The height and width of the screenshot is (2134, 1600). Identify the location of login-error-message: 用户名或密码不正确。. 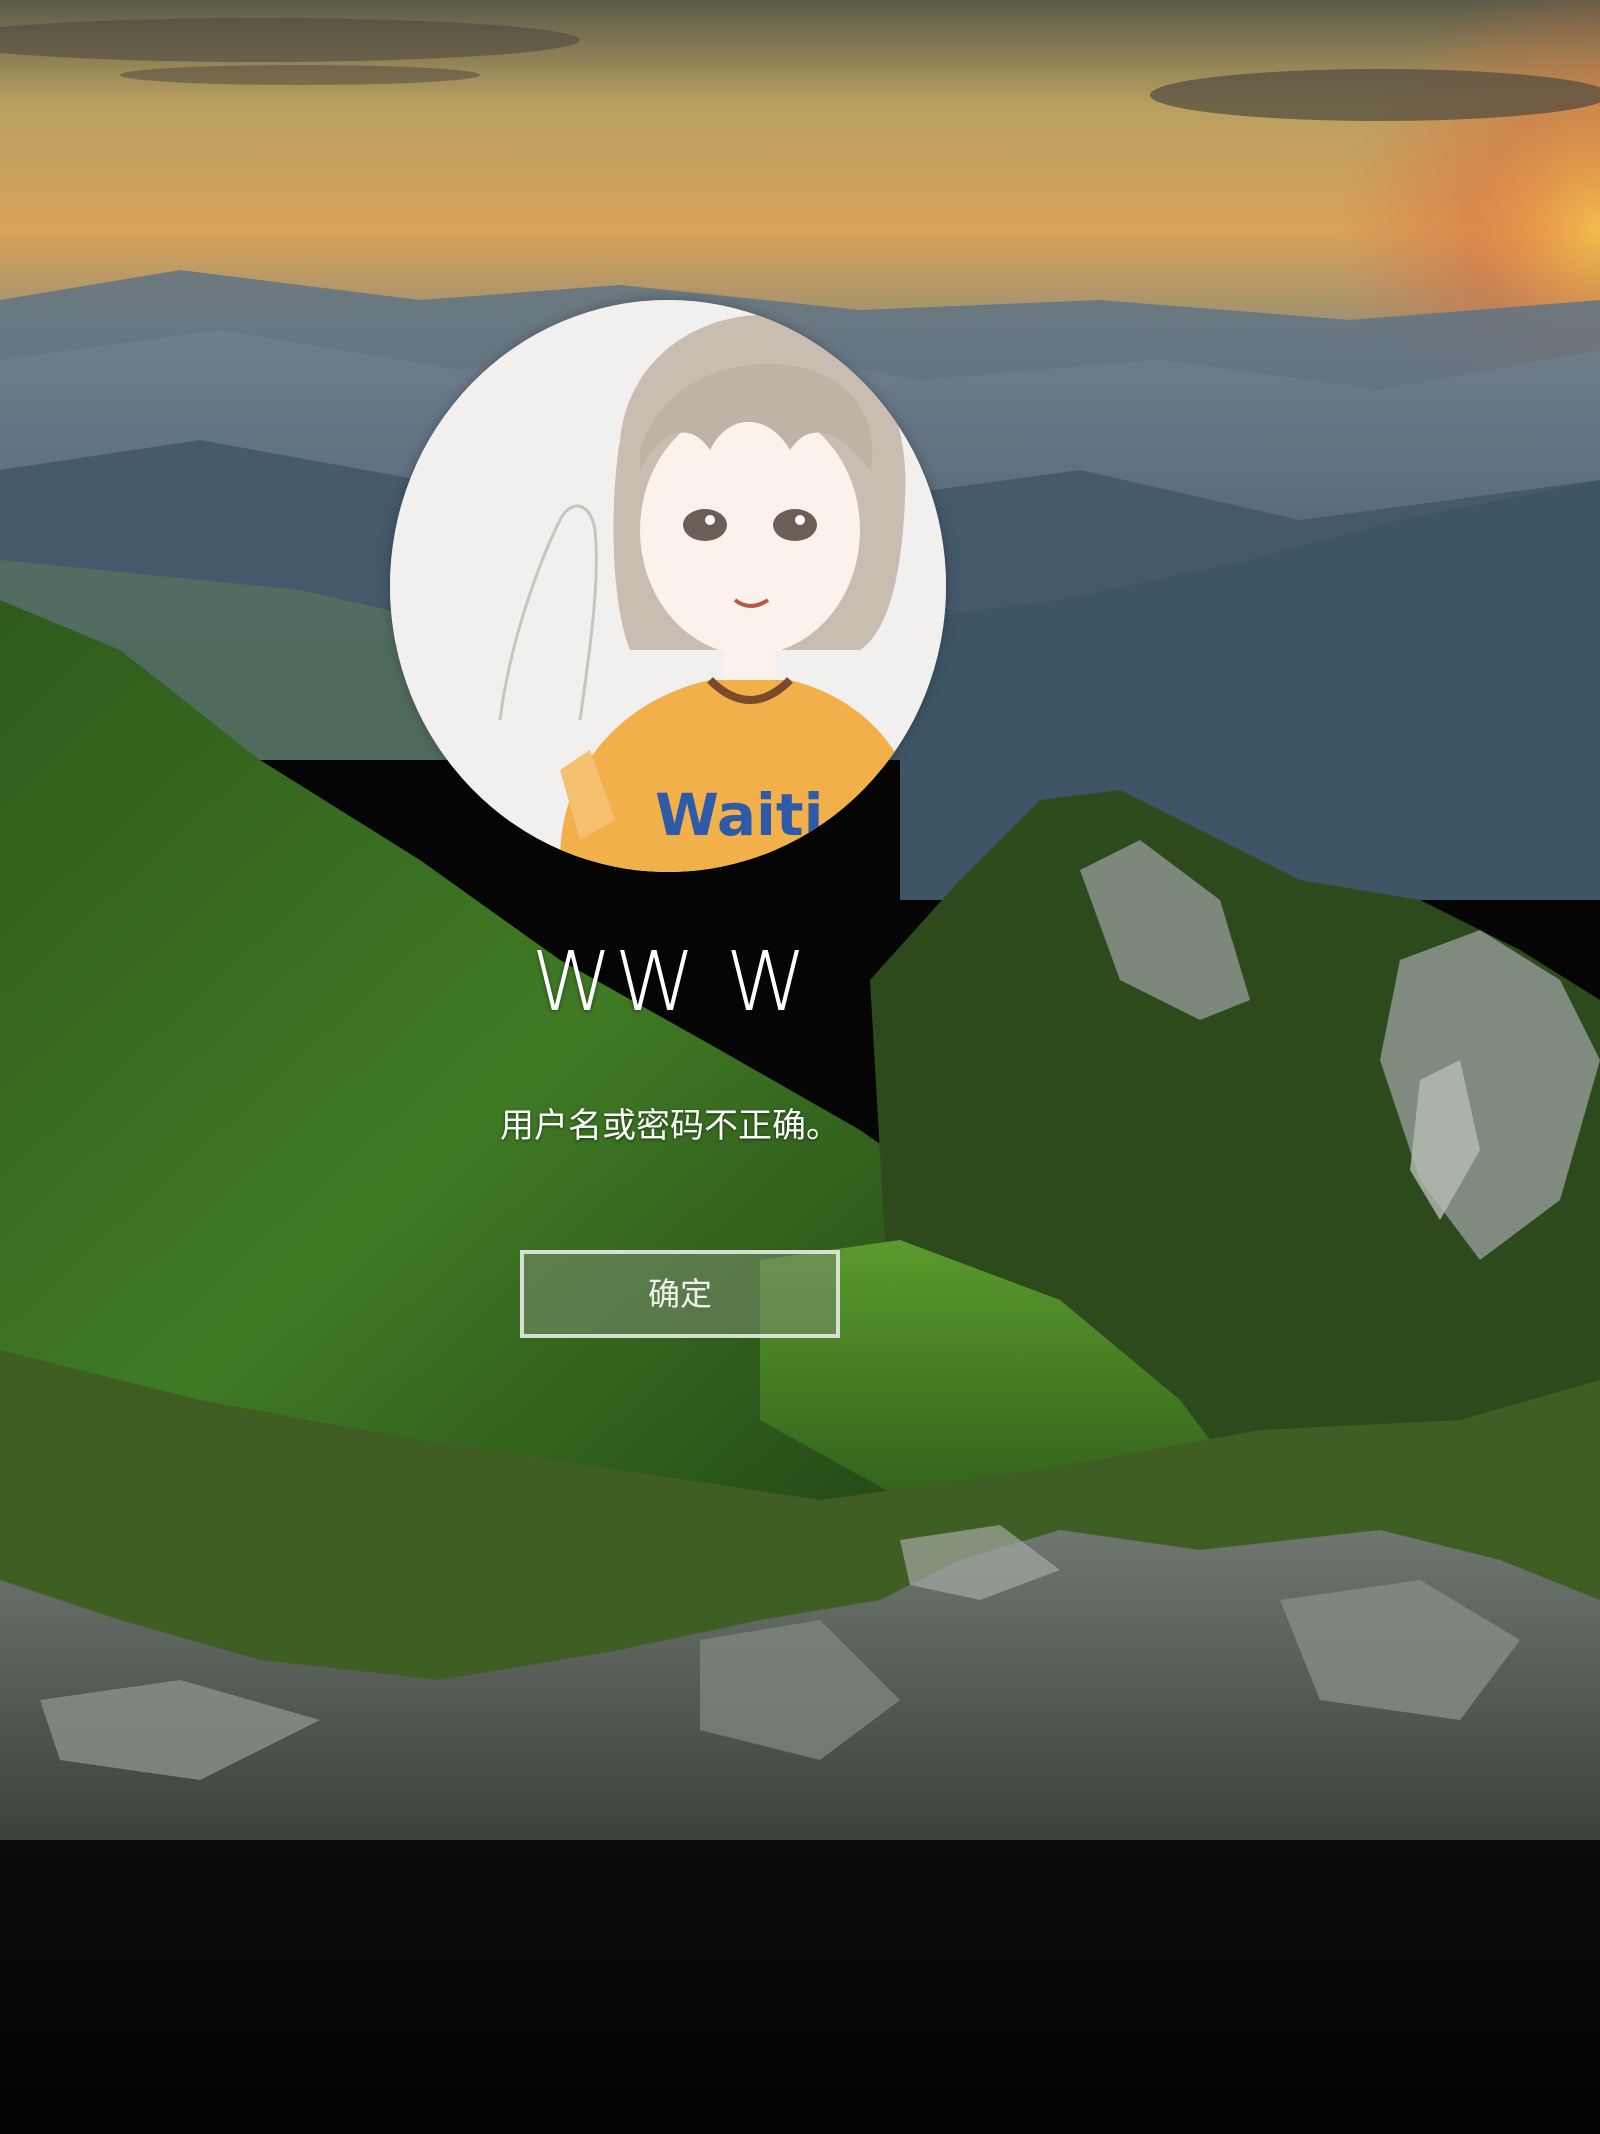
(670, 1126).